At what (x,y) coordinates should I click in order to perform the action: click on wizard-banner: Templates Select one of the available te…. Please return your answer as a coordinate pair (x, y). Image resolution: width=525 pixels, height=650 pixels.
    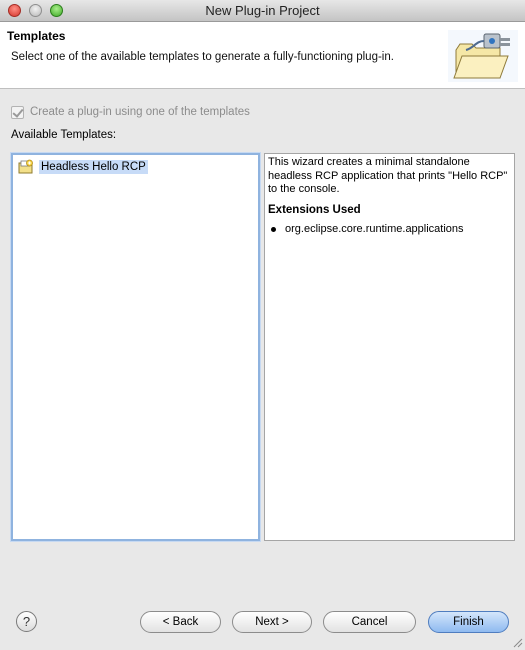
    Looking at the image, I should click on (262, 55).